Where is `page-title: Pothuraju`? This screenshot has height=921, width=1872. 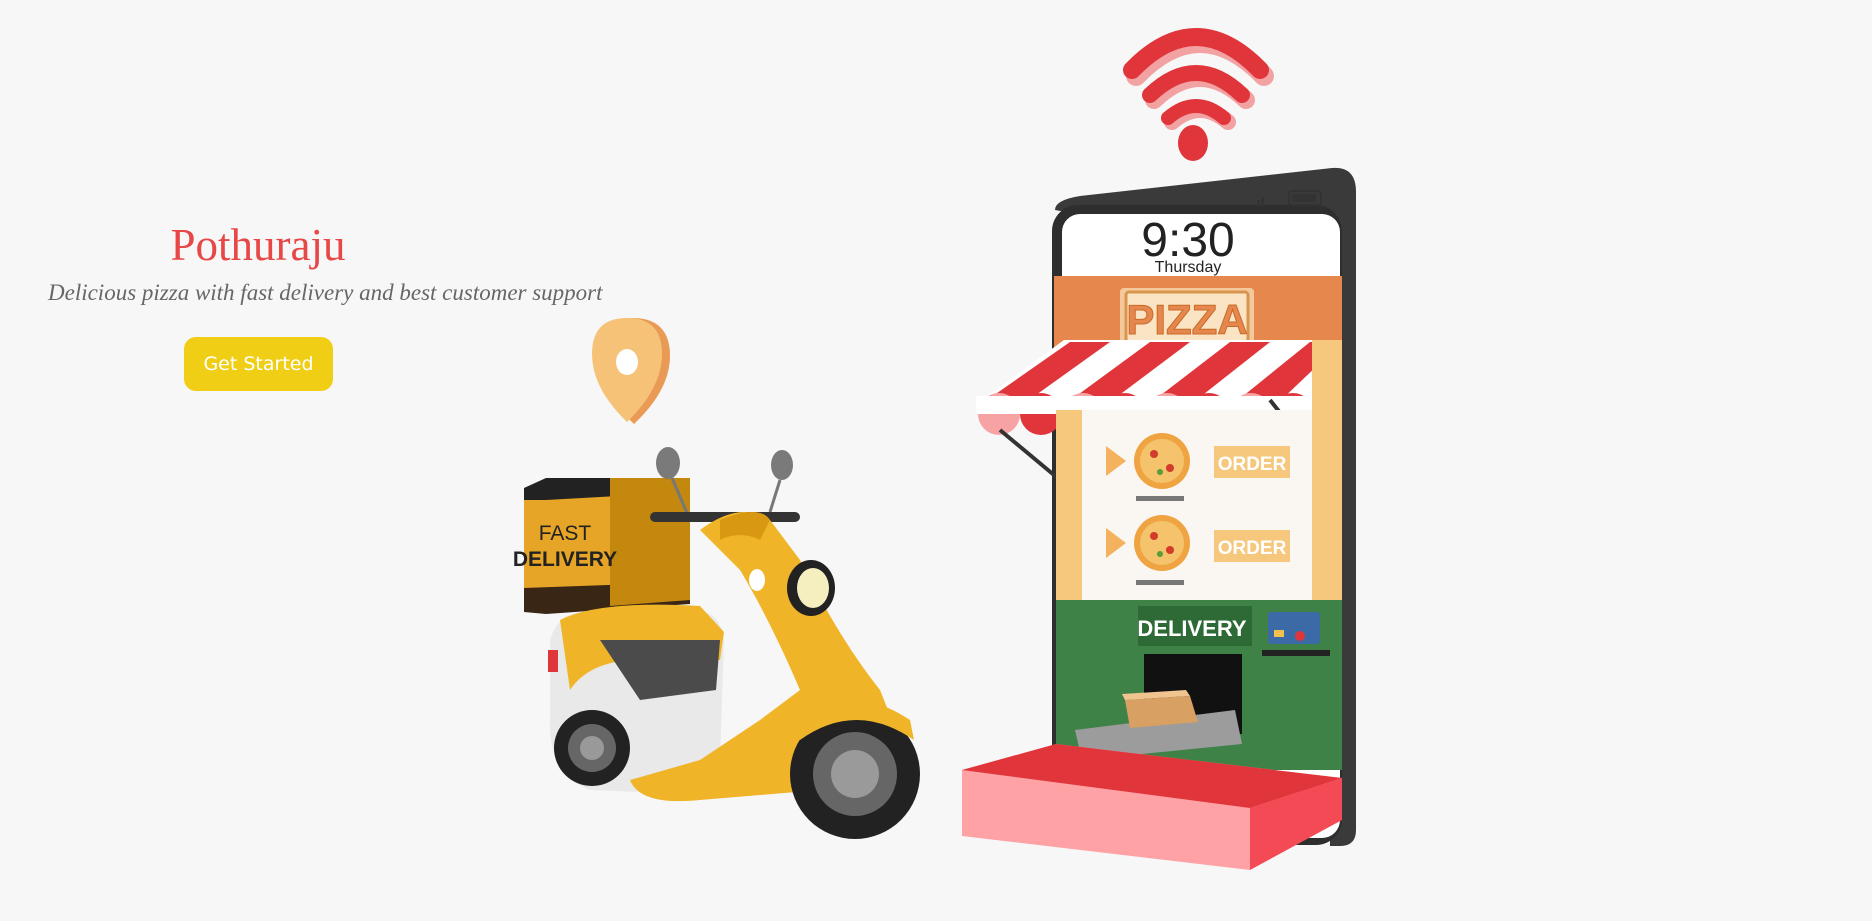
page-title: Pothuraju is located at coordinates (258, 245).